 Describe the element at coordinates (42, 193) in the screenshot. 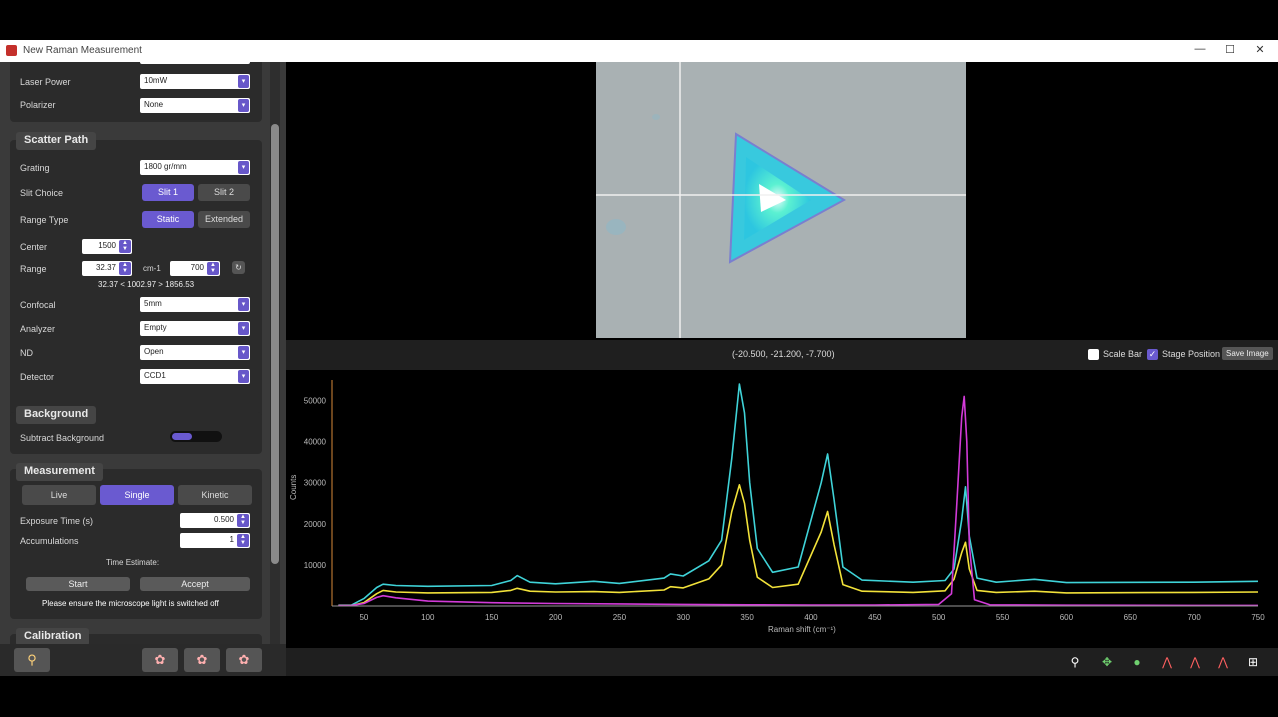

I see `slit-choice-label: Slit Choice` at that location.